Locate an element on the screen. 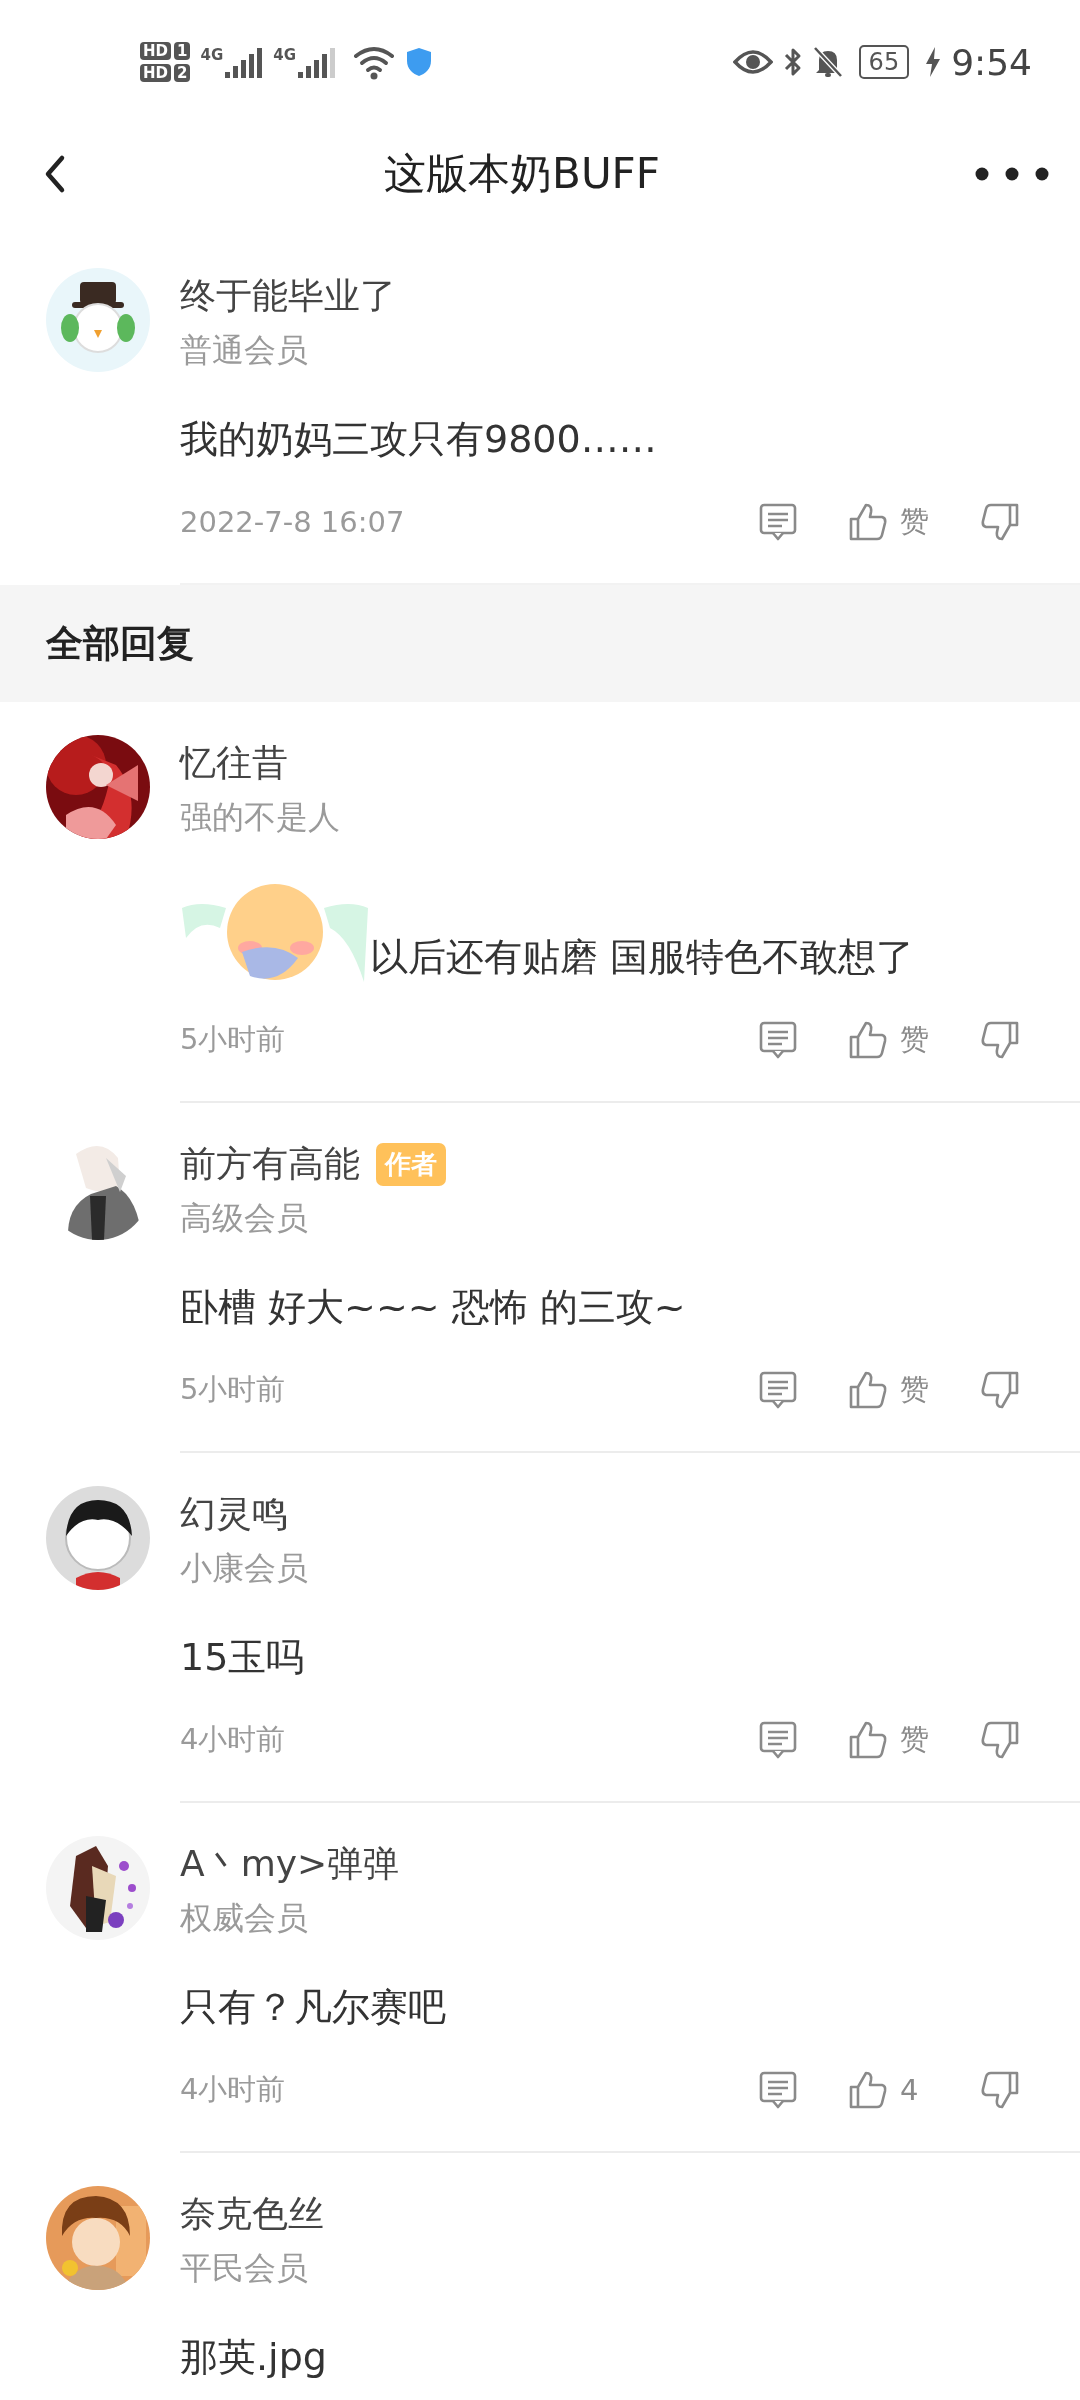 Image resolution: width=1080 pixels, height=2400 pixels. member-level: 小康会员 is located at coordinates (244, 1568).